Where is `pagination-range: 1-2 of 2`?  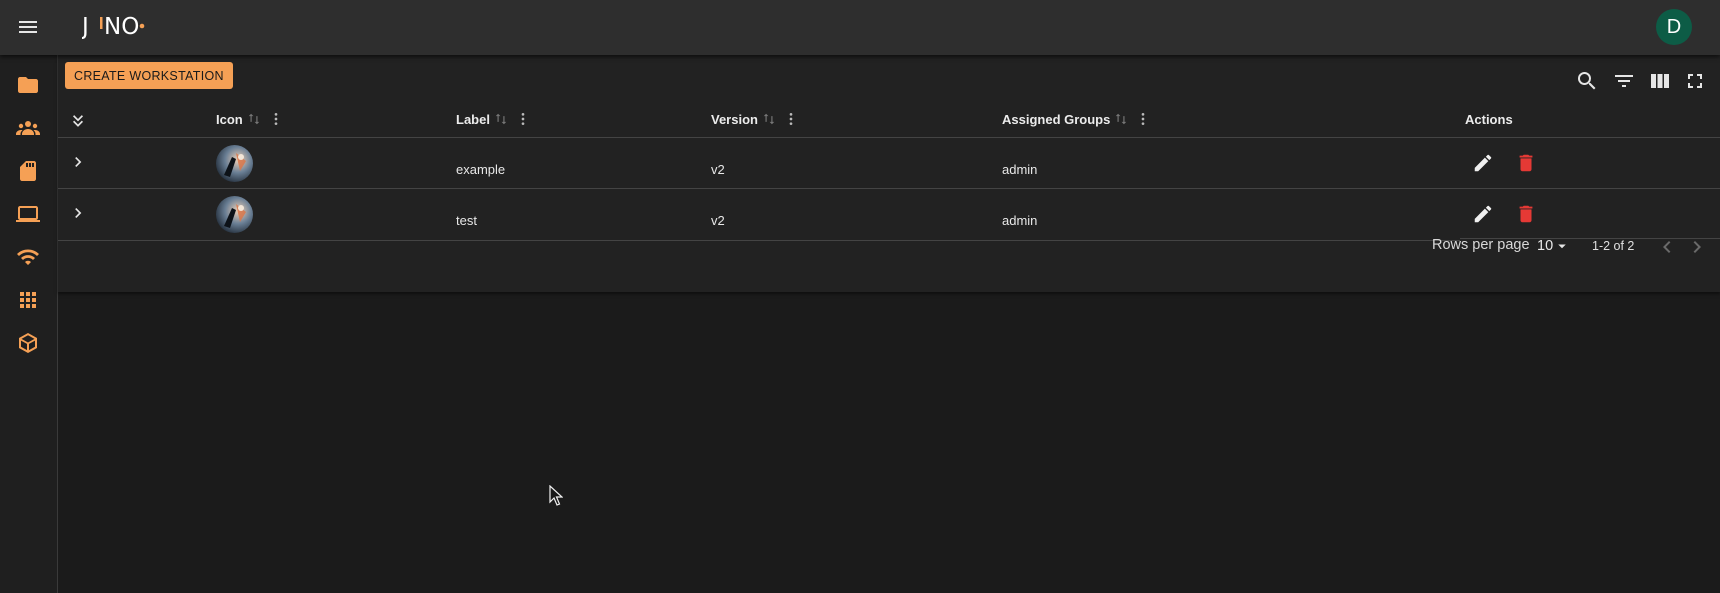 pagination-range: 1-2 of 2 is located at coordinates (1613, 246).